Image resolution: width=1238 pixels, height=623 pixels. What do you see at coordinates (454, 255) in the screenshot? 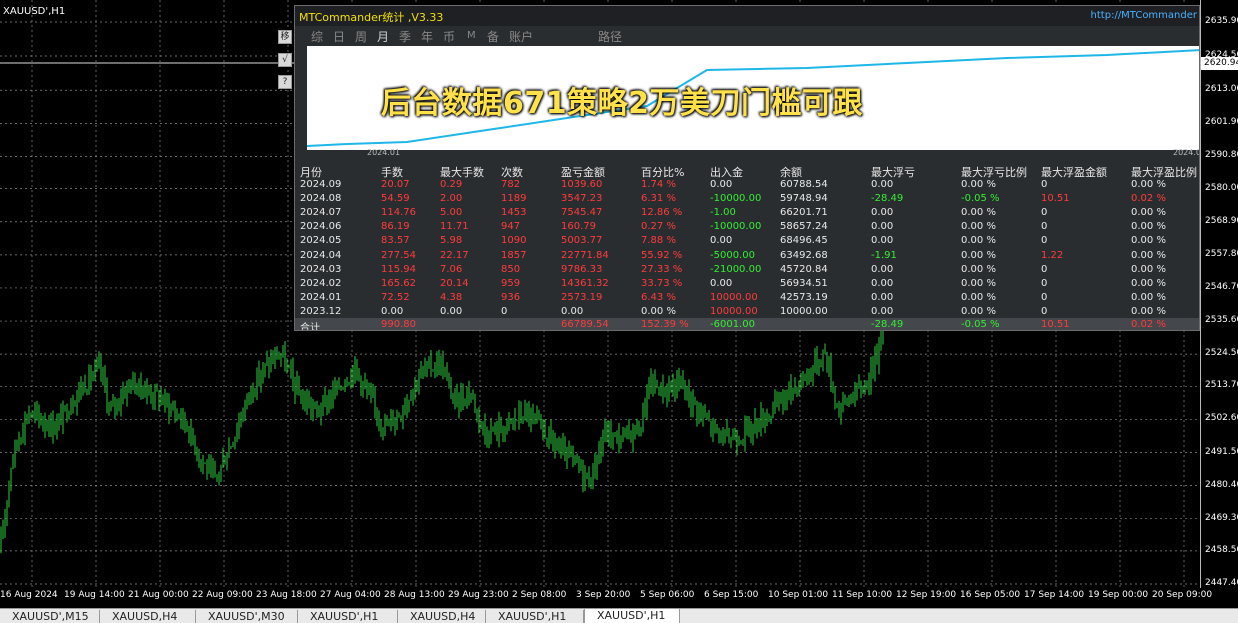
I see `table-cell: 22.17` at bounding box center [454, 255].